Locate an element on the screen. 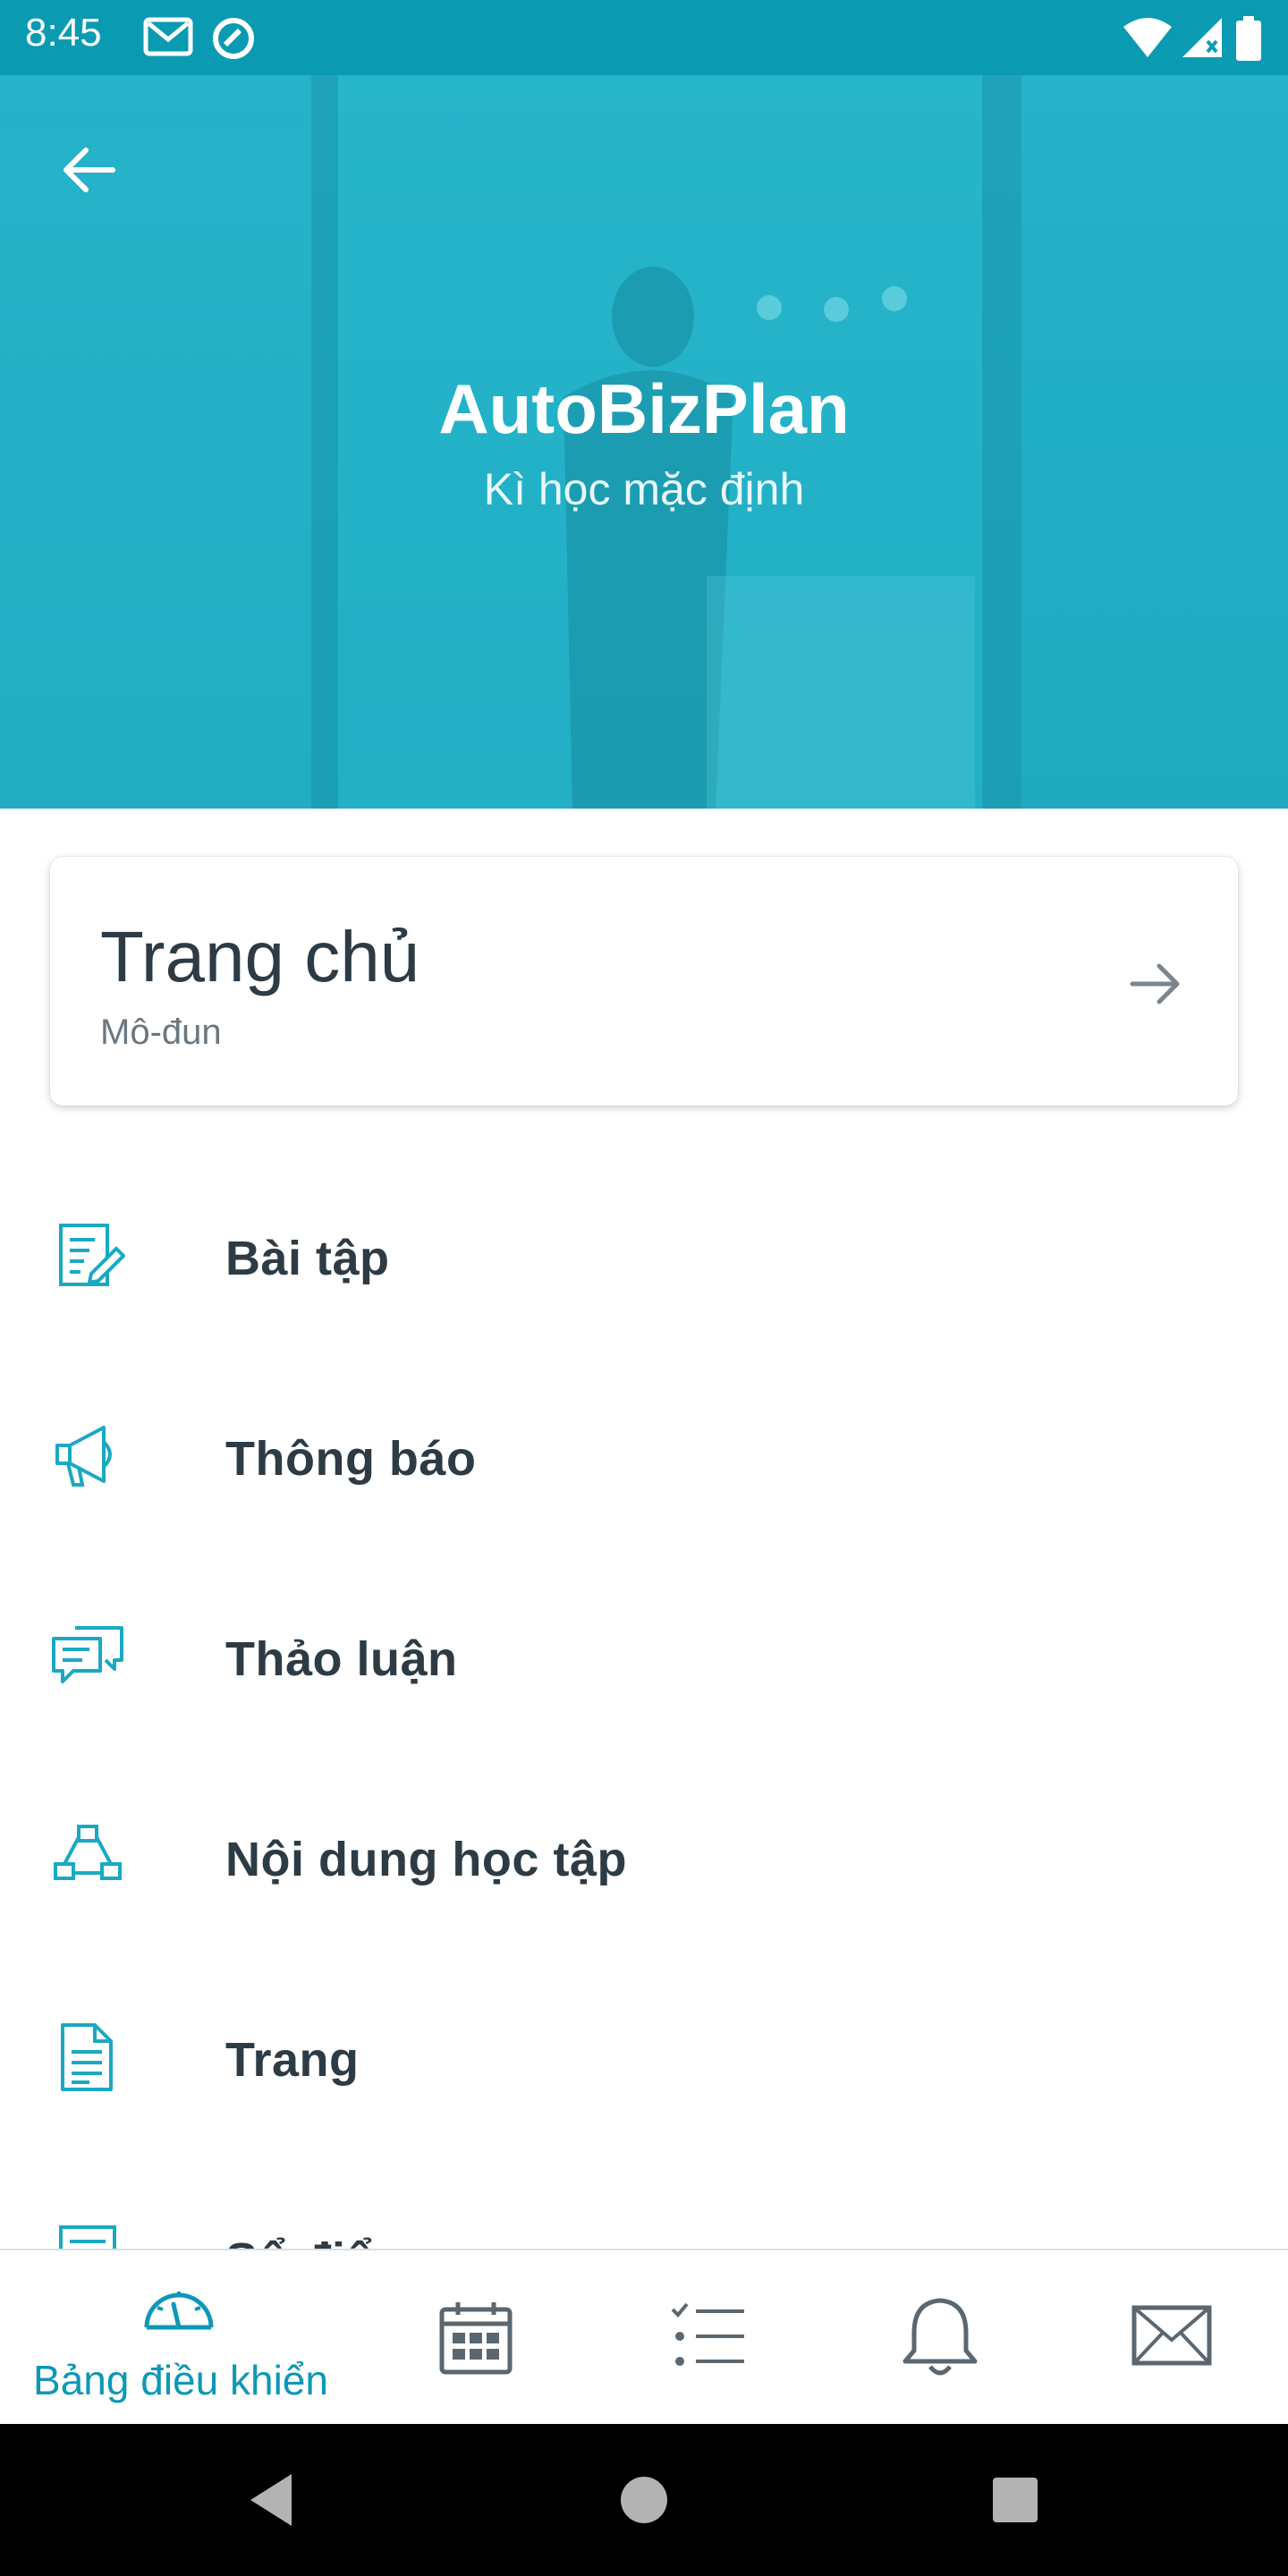 The image size is (1288, 2576). nav-notifications is located at coordinates (941, 2338).